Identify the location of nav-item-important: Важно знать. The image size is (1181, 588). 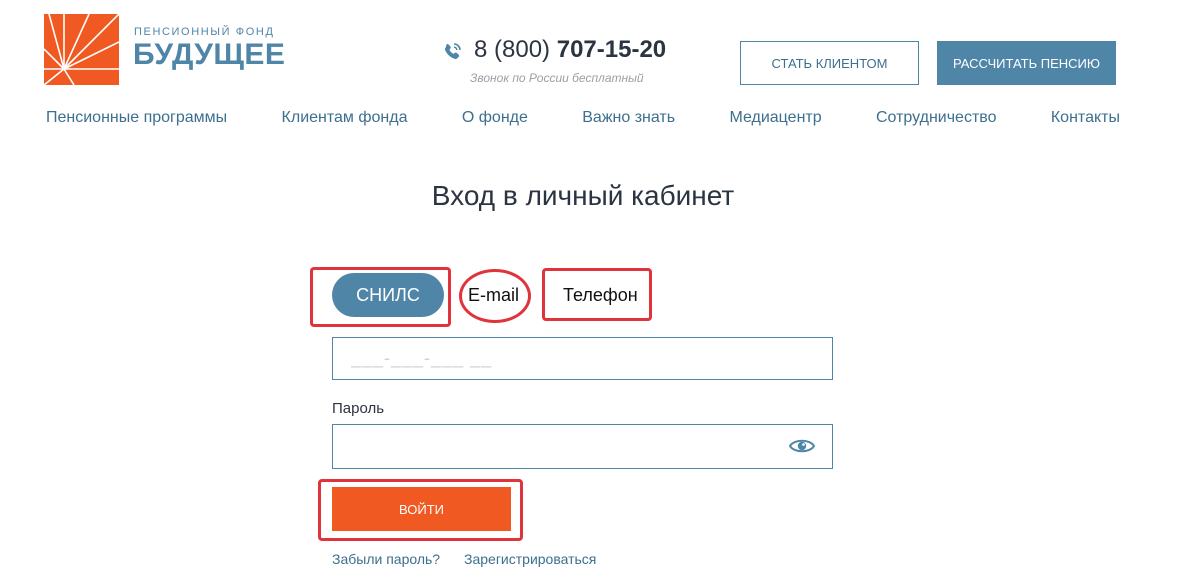
(628, 118).